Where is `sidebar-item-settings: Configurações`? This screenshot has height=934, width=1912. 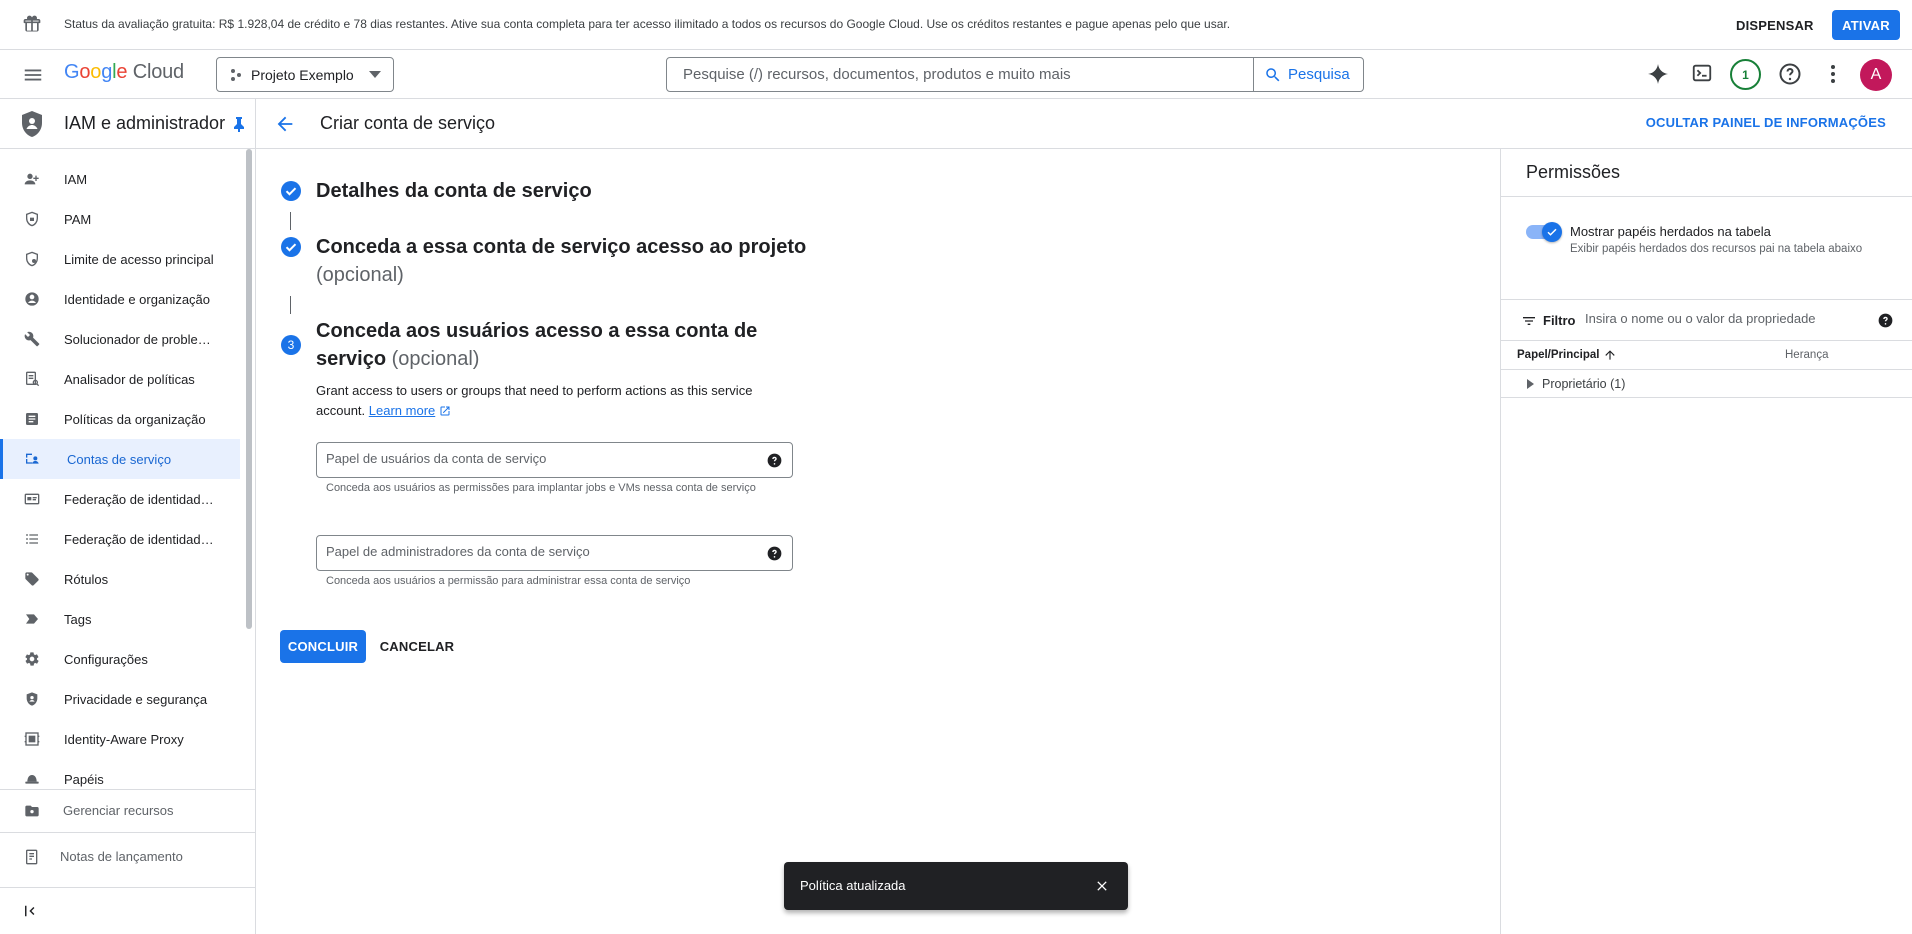
sidebar-item-settings: Configurações is located at coordinates (120, 659).